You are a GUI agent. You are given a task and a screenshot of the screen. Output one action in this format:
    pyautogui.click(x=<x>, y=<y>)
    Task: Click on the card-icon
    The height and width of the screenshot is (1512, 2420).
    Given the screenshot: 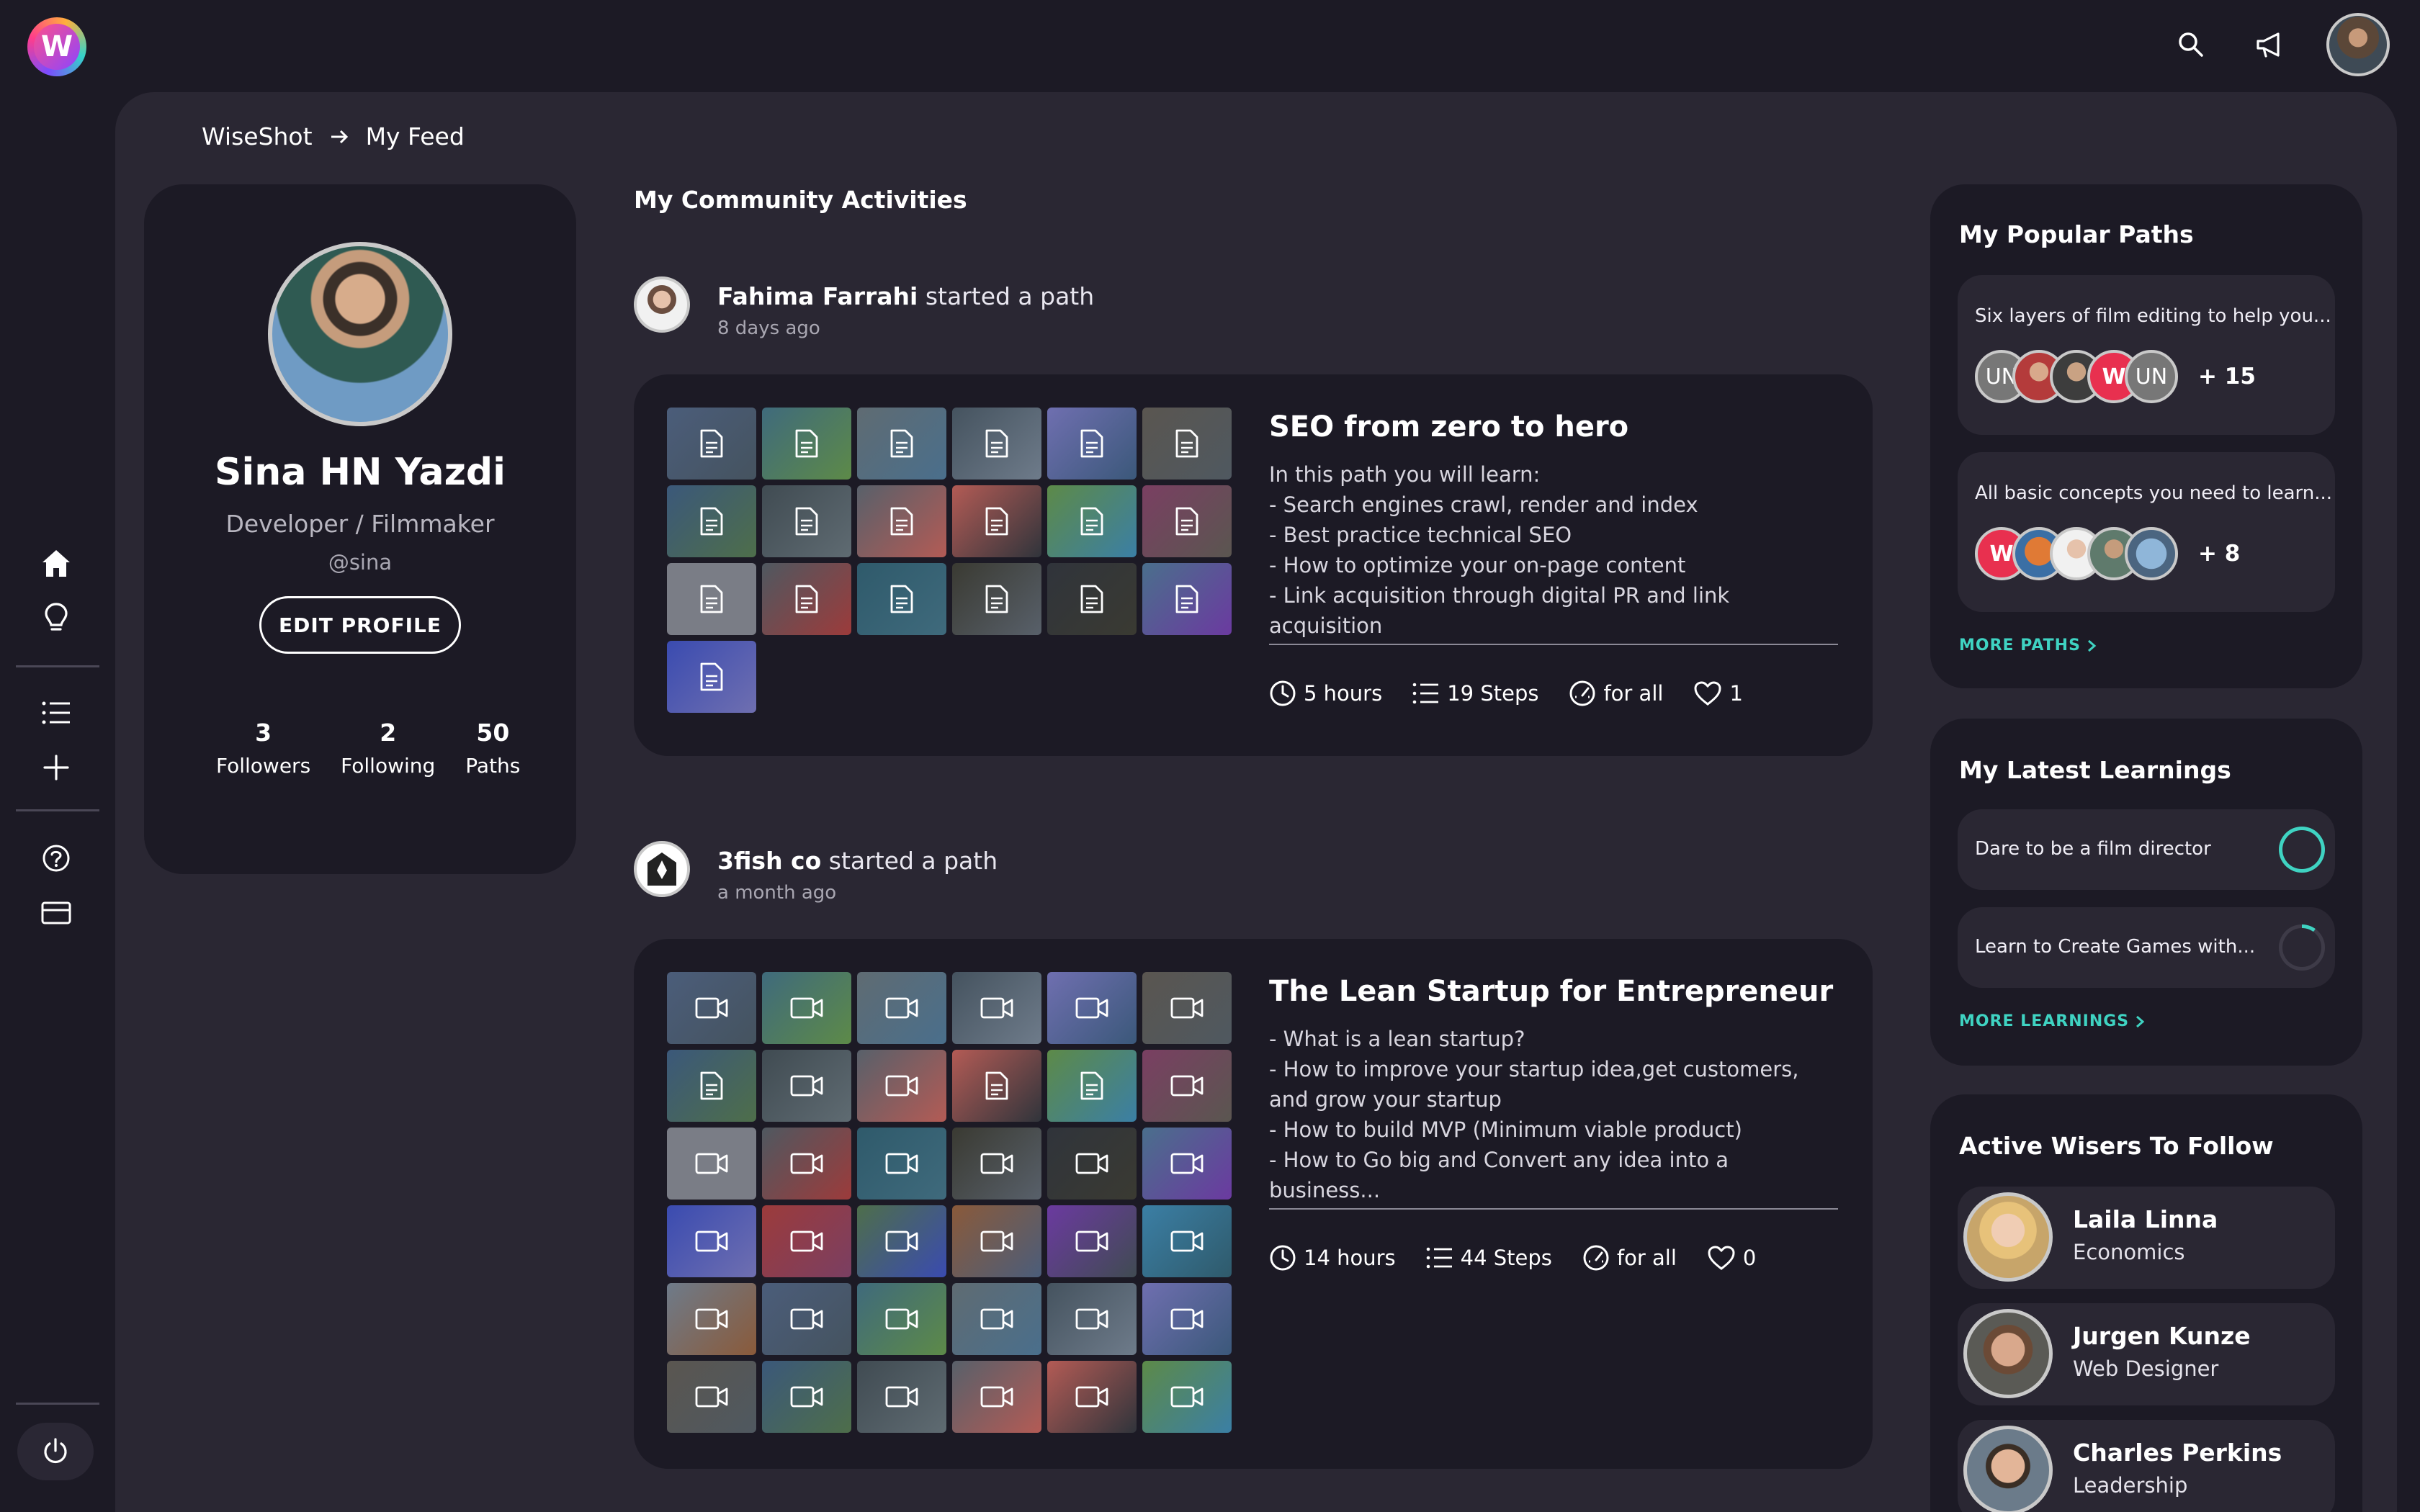 What is the action you would take?
    pyautogui.click(x=56, y=913)
    